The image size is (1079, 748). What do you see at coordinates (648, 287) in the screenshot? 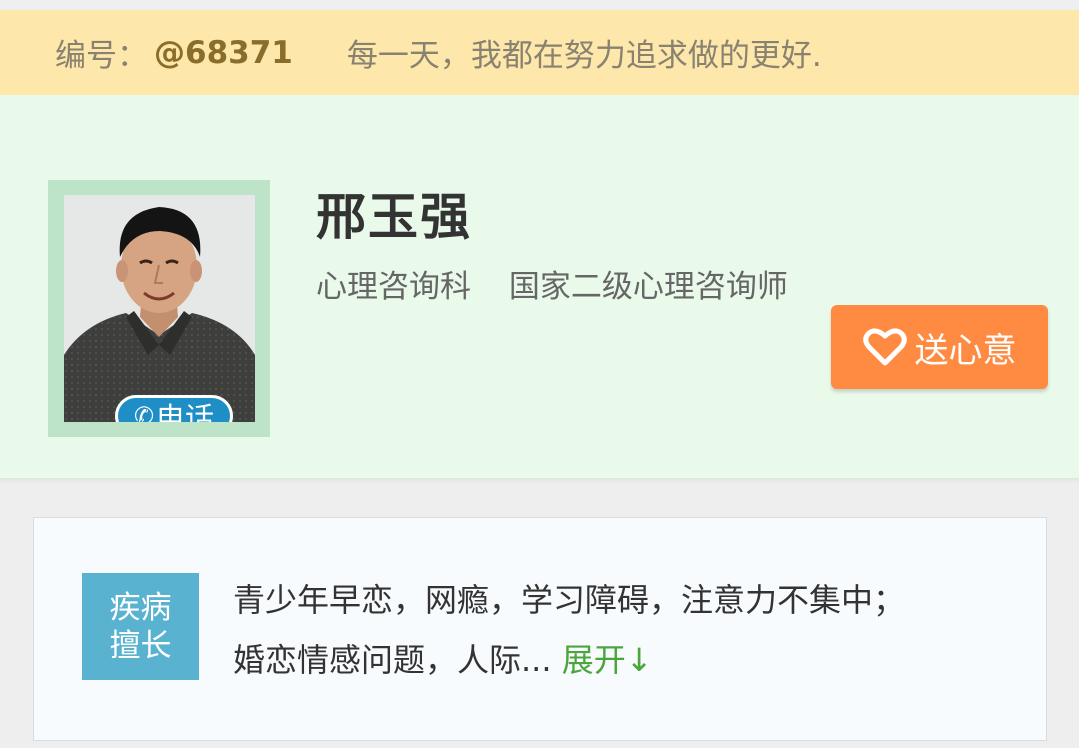
I see `professional-title: 国家二级心理咨询师` at bounding box center [648, 287].